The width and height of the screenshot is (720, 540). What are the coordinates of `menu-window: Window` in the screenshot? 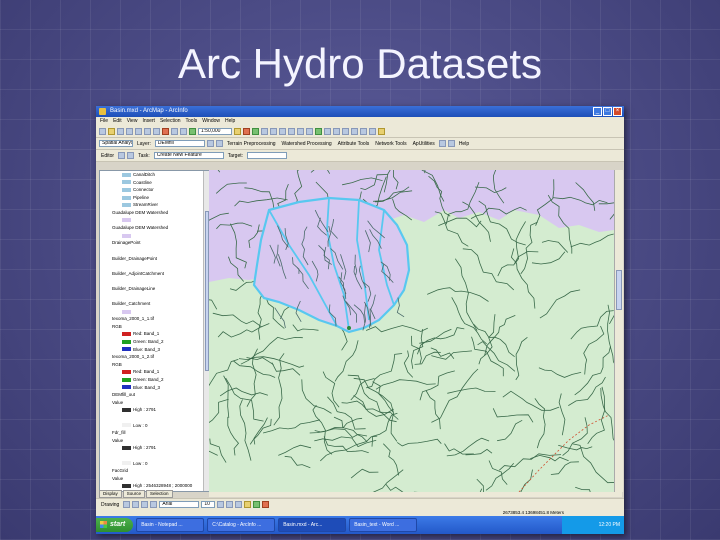 It's located at (211, 121).